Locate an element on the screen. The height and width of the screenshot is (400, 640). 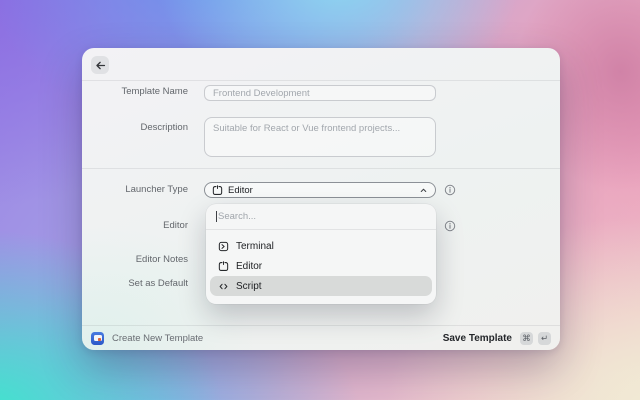
dropdown-option-script: Script is located at coordinates (321, 286).